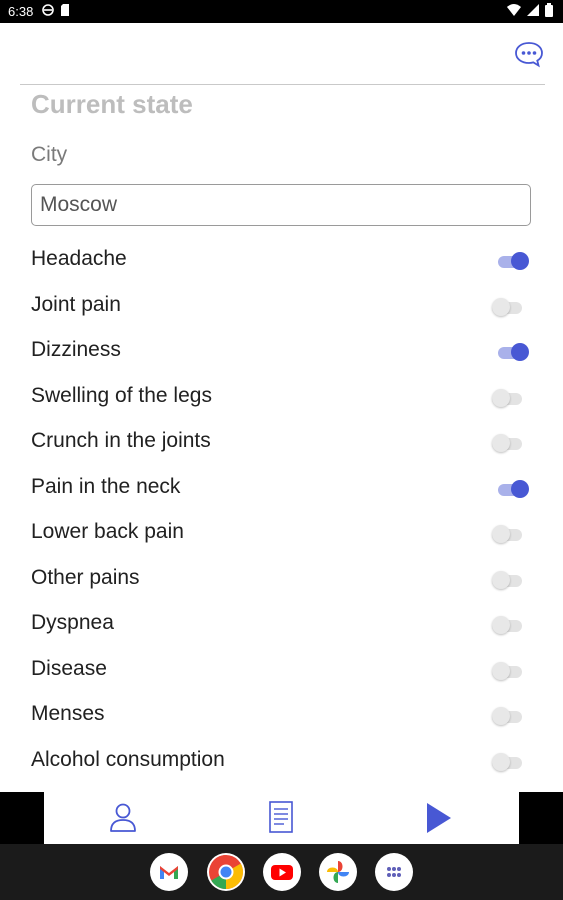 This screenshot has width=563, height=900. I want to click on symptom-label: Dyspnea, so click(72, 622).